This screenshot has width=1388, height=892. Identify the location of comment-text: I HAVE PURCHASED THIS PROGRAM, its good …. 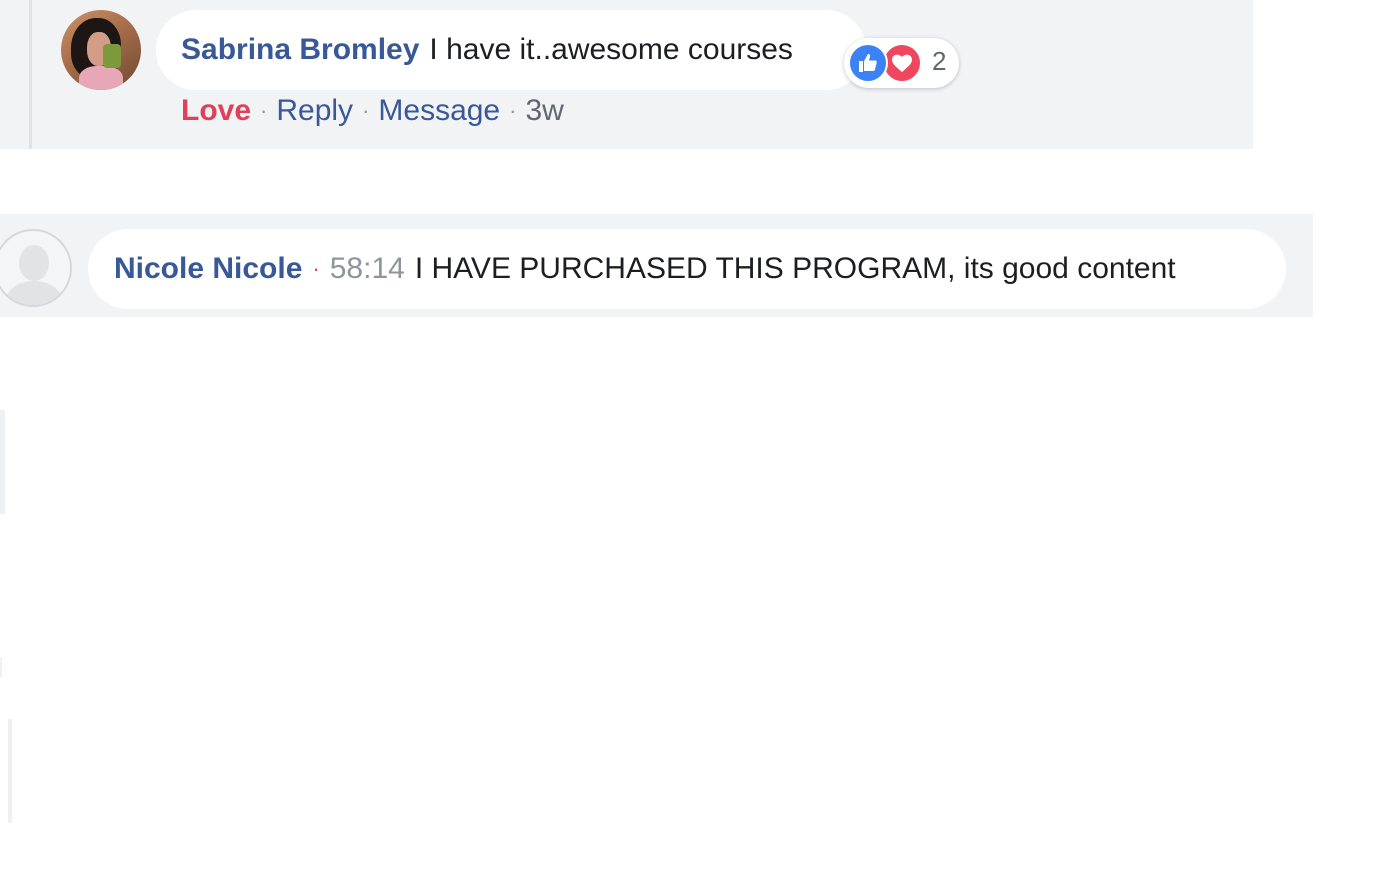
(795, 268).